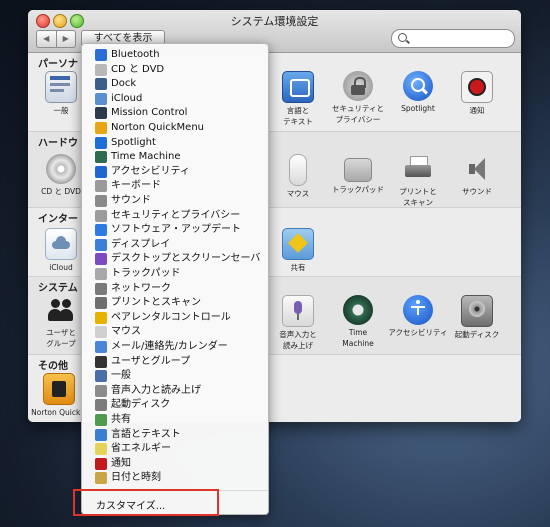  Describe the element at coordinates (121, 419) in the screenshot. I see `menu-item-label: 共有` at that location.